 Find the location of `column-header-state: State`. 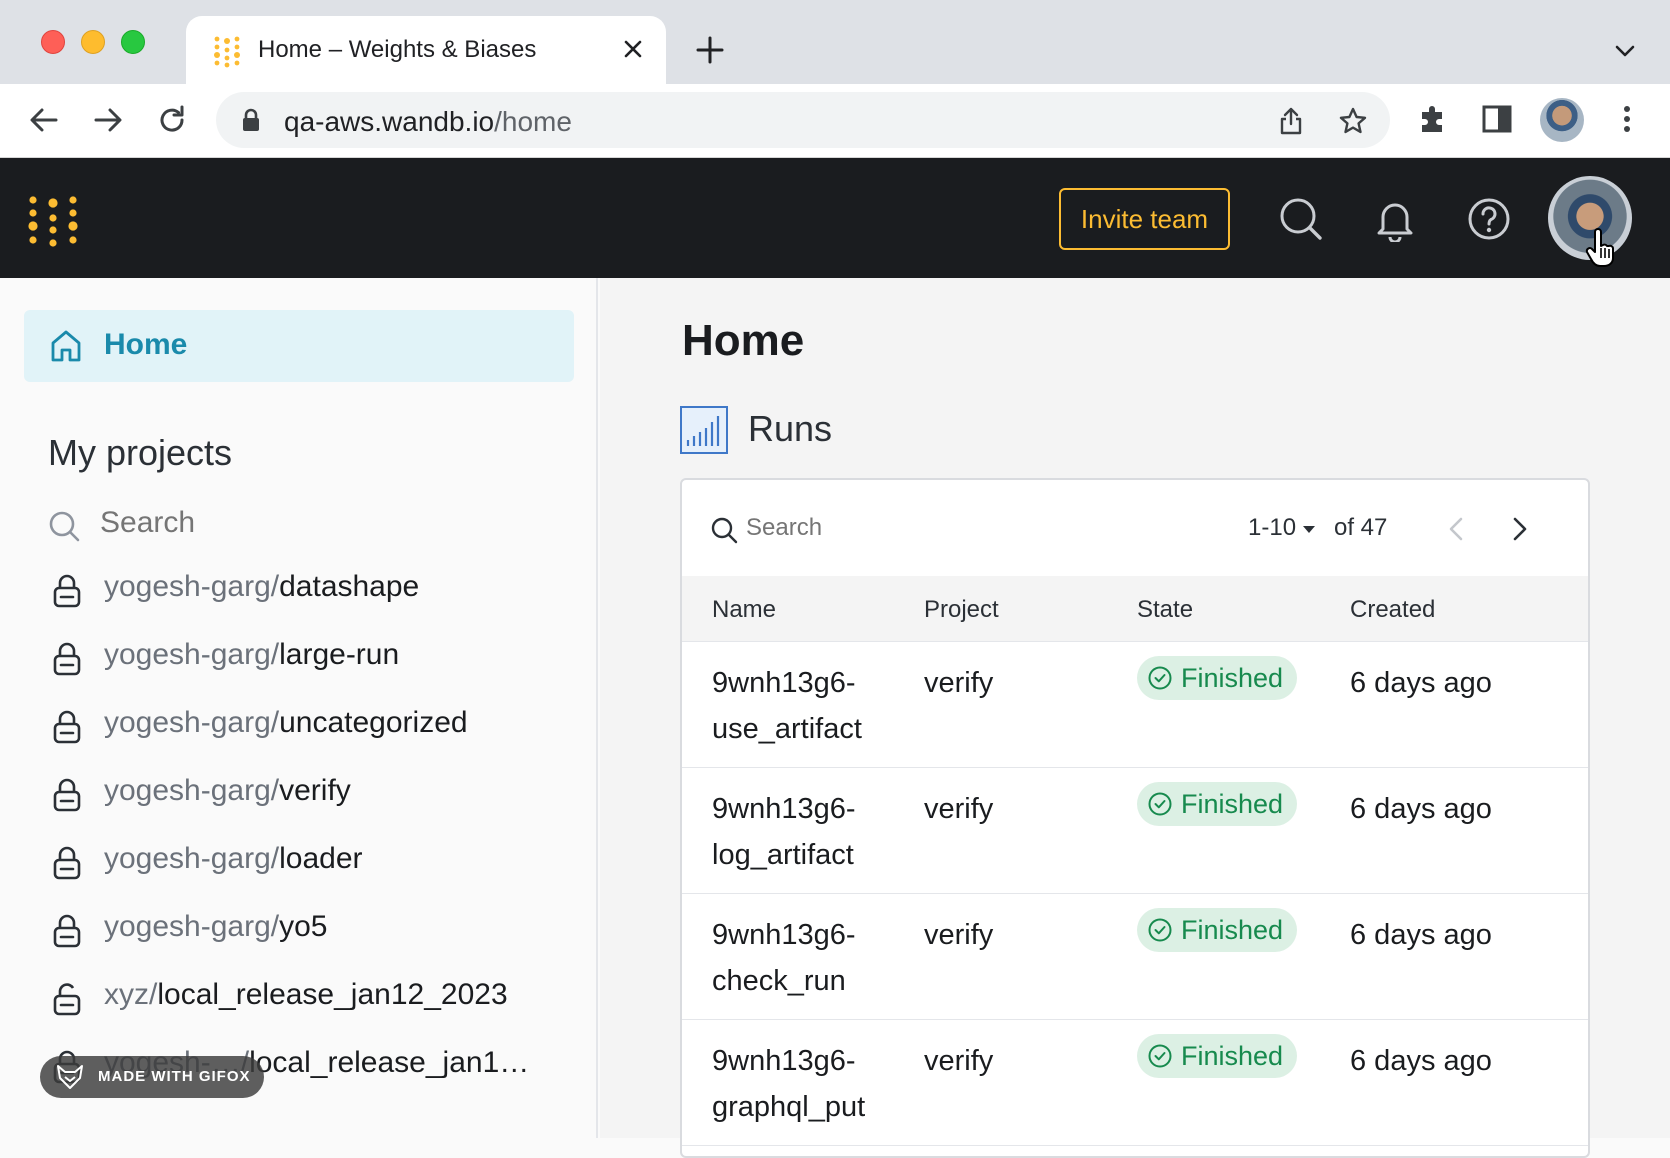

column-header-state: State is located at coordinates (1165, 610).